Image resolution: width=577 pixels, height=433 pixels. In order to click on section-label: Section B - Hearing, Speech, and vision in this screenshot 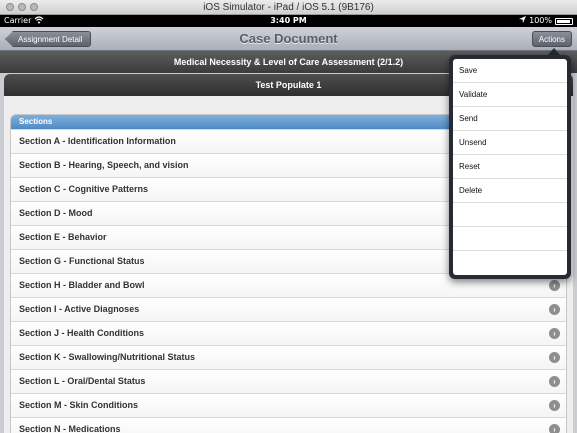, I will do `click(104, 165)`.